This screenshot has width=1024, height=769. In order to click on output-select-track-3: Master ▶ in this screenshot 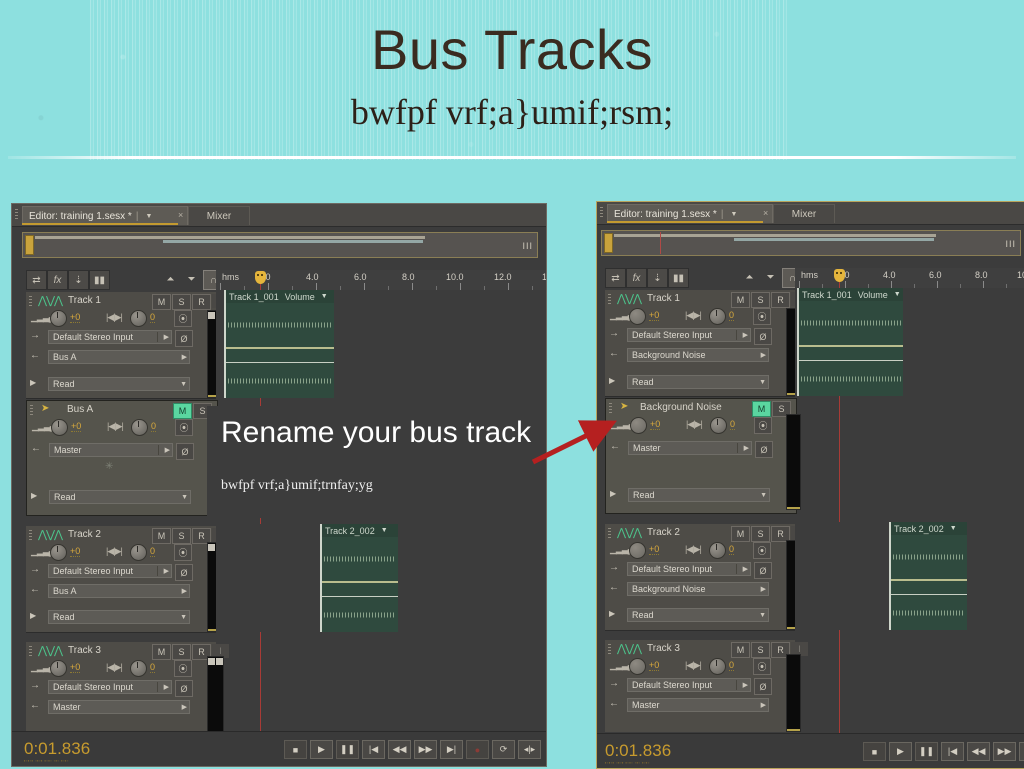, I will do `click(119, 707)`.